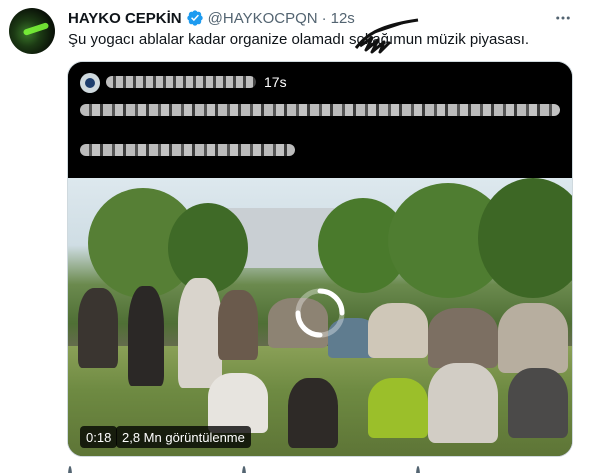  What do you see at coordinates (263, 18) in the screenshot?
I see `author-handle: @HAYKOCPQN` at bounding box center [263, 18].